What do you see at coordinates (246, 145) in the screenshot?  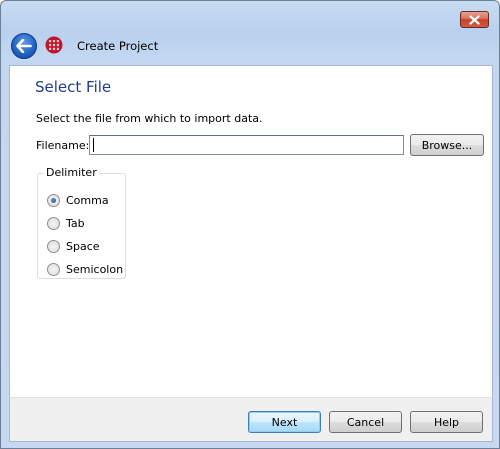 I see `filename-input` at bounding box center [246, 145].